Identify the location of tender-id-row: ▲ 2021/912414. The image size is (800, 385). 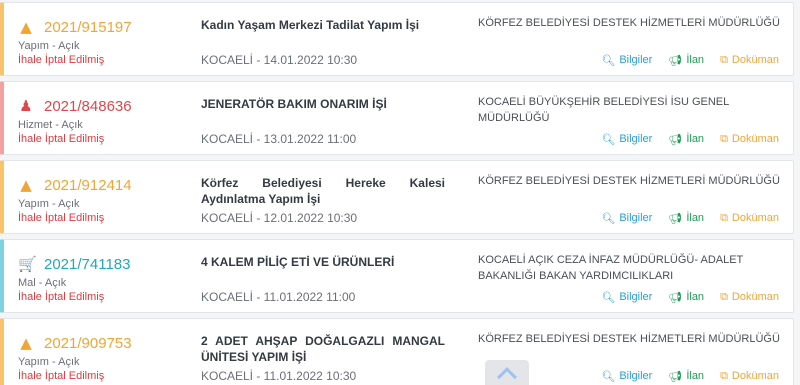
(75, 185).